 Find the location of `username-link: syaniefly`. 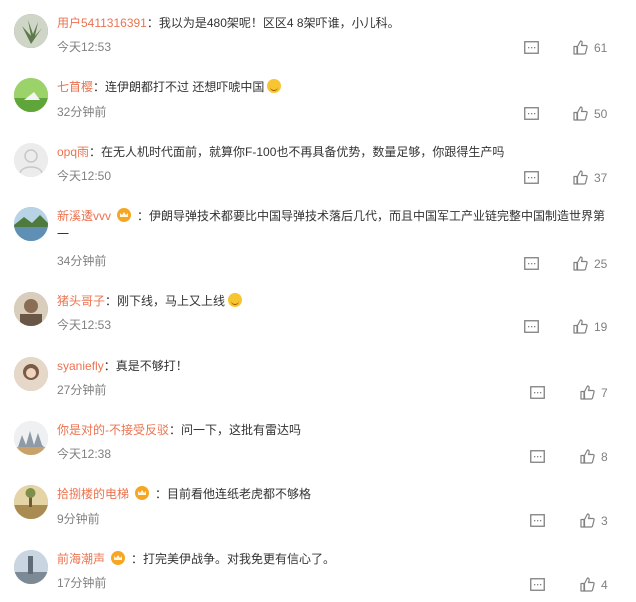

username-link: syaniefly is located at coordinates (80, 366).